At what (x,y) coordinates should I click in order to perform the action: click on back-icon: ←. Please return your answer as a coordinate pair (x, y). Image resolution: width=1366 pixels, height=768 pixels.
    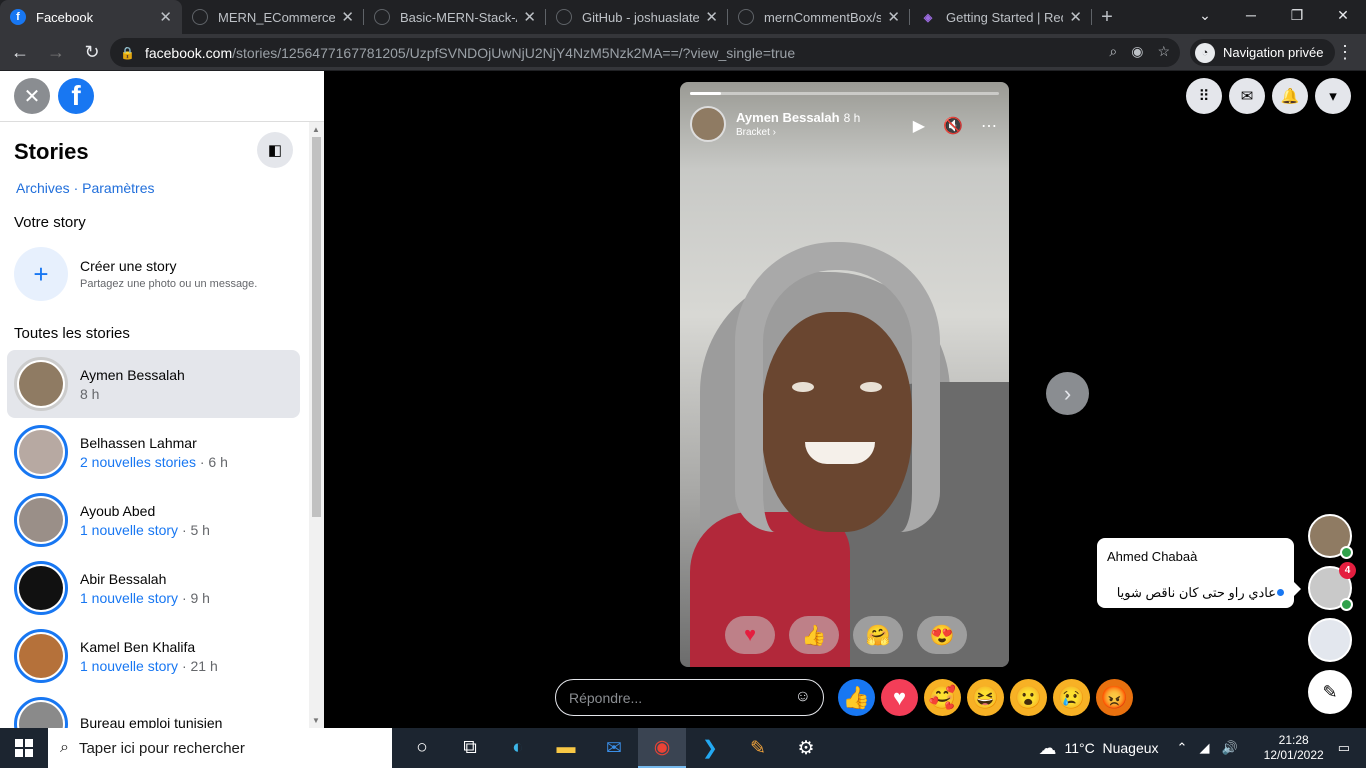
    Looking at the image, I should click on (20, 52).